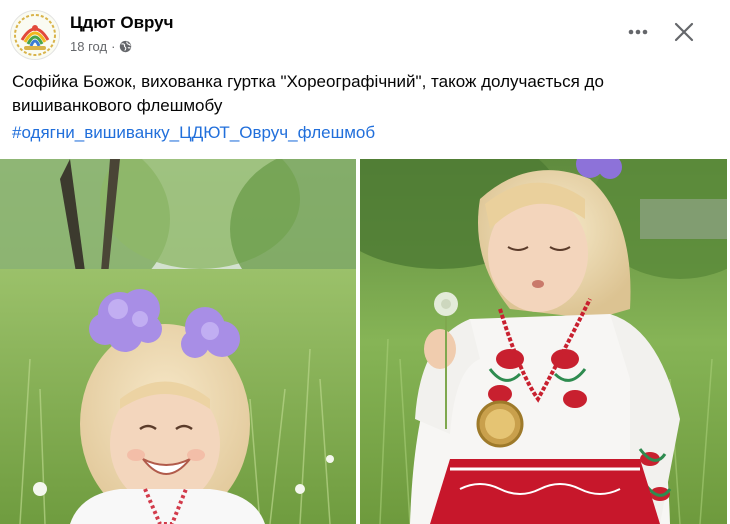 The height and width of the screenshot is (524, 730). Describe the element at coordinates (117, 105) in the screenshot. I see `post-text-line: вишиванкового флешмобу` at that location.